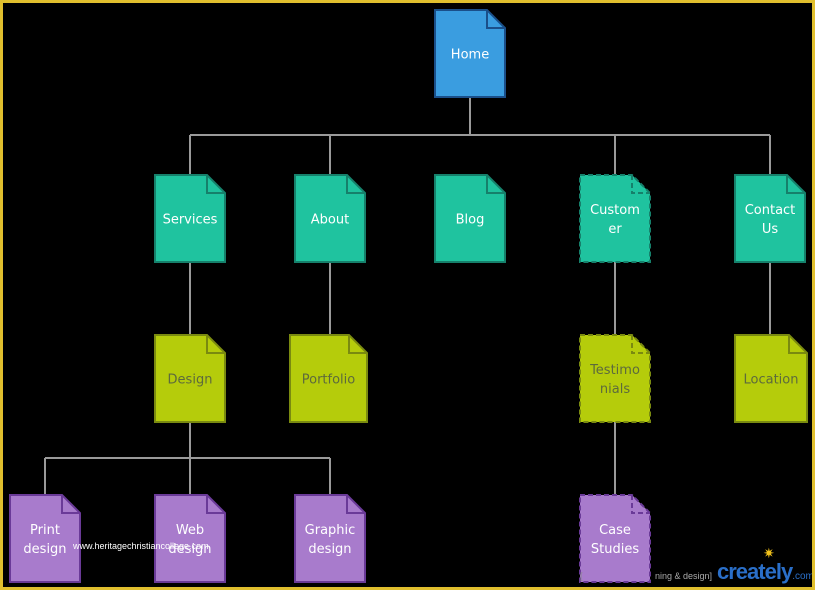 The width and height of the screenshot is (815, 590). What do you see at coordinates (769, 553) in the screenshot?
I see `lightbulb-icon: ✷` at bounding box center [769, 553].